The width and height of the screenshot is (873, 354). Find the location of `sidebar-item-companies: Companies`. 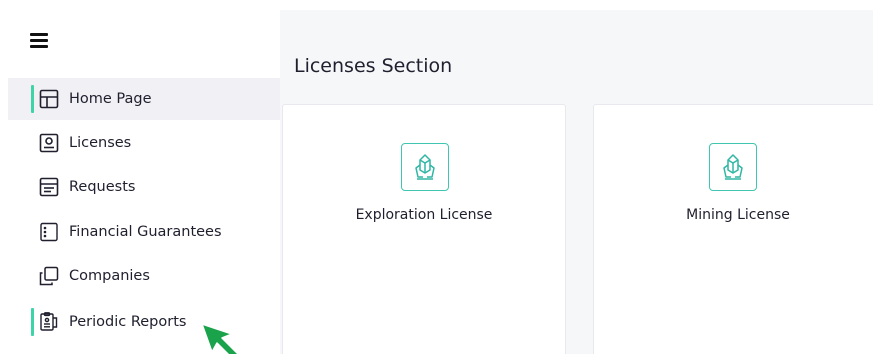

sidebar-item-companies: Companies is located at coordinates (144, 276).